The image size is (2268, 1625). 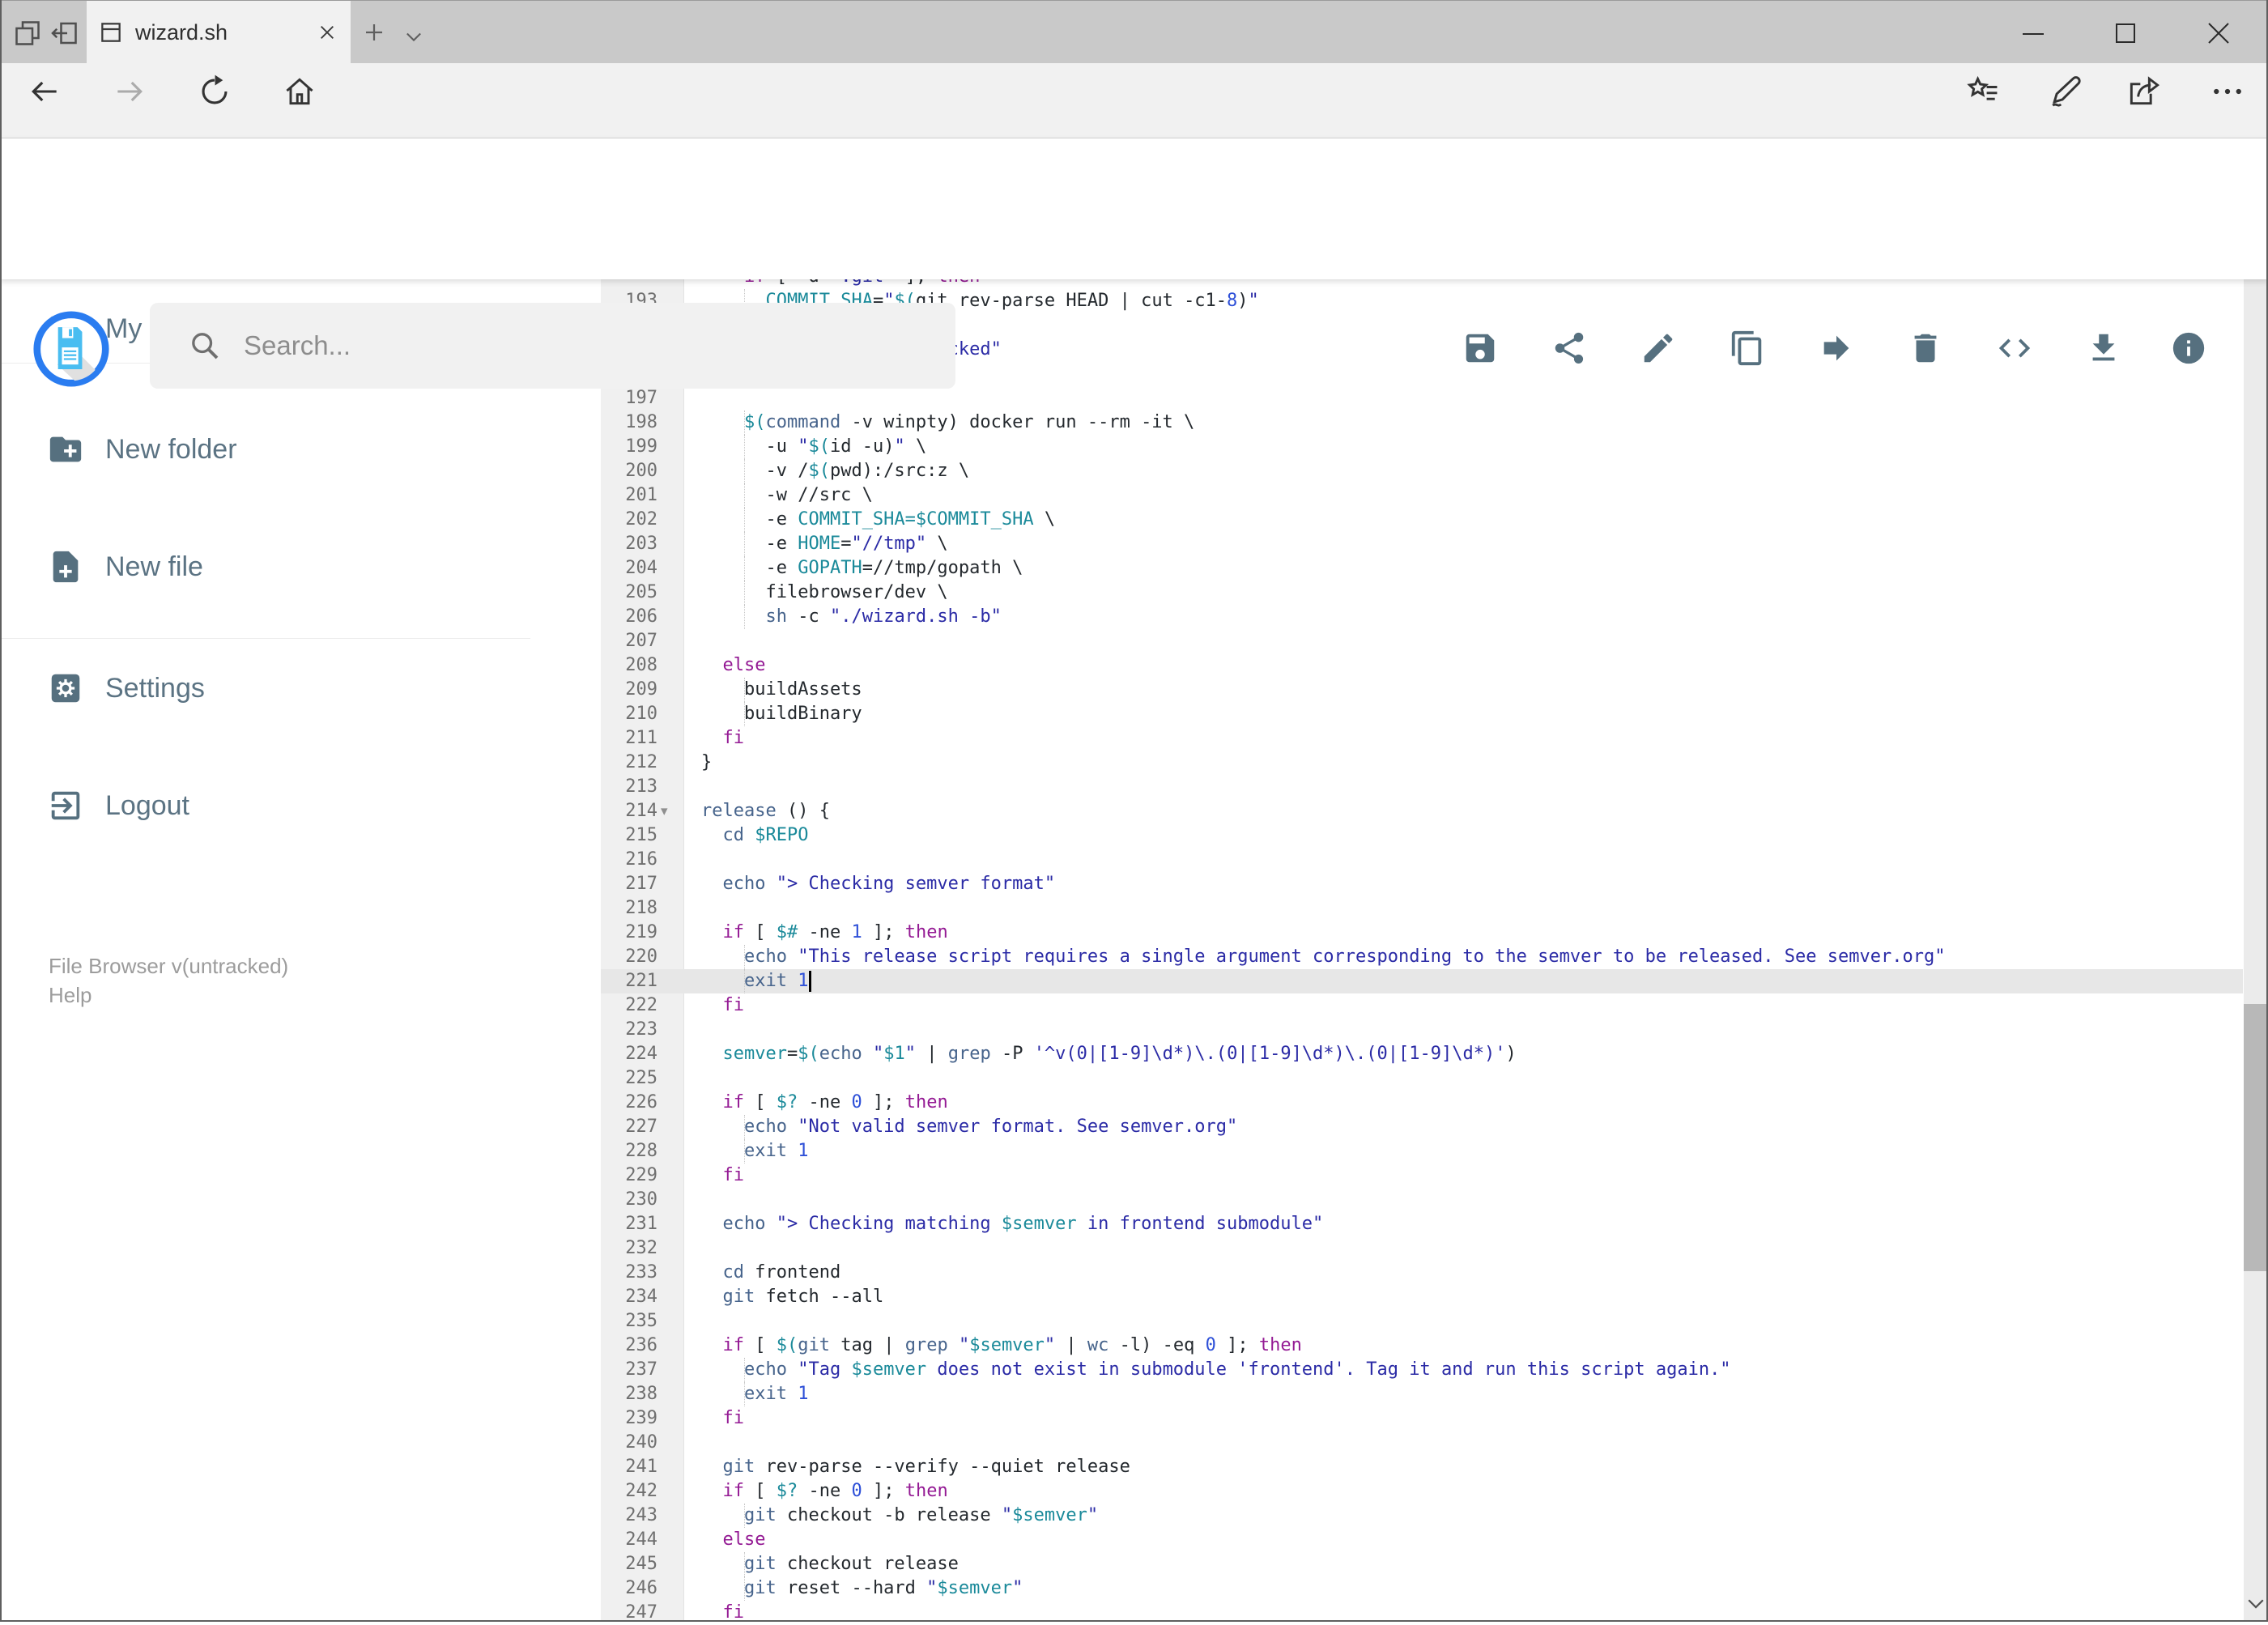 I want to click on code-line: 206 sh -c "./wizard.sh -b", so click(x=1422, y=617).